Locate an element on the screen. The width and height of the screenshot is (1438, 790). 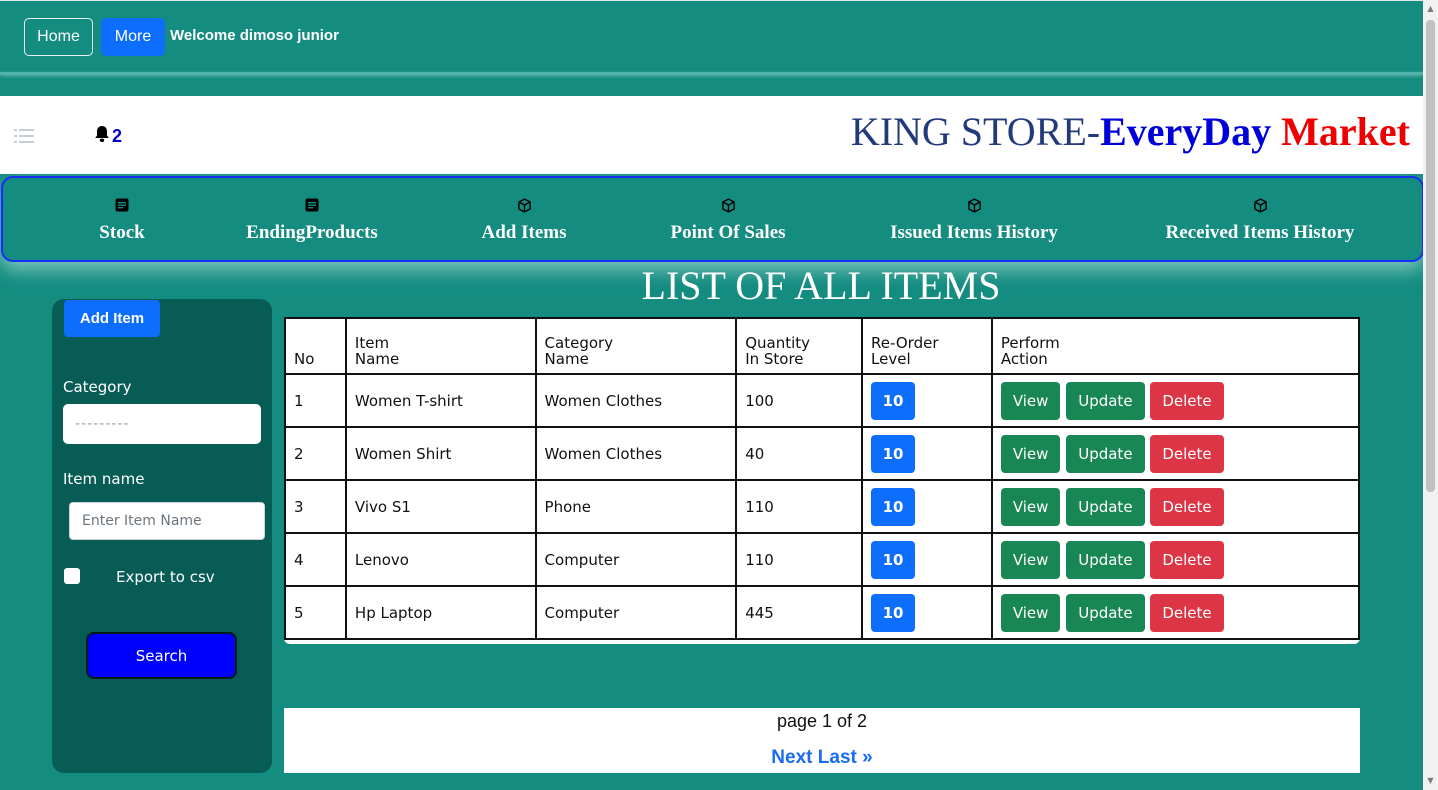
cell-quantity: 100 is located at coordinates (799, 400).